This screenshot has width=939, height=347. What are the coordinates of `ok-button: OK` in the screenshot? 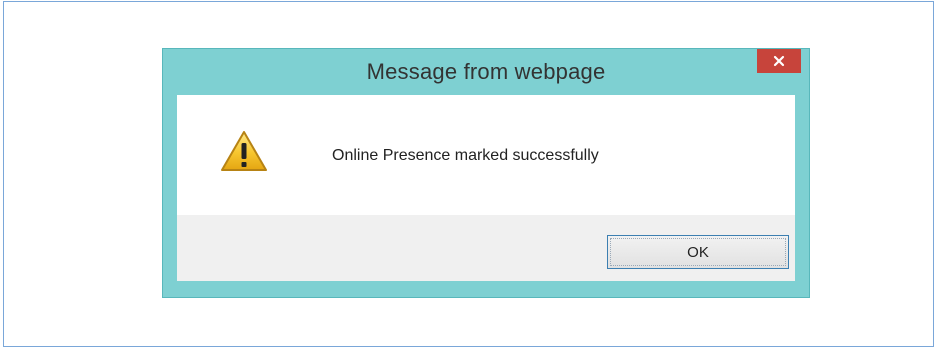 It's located at (698, 252).